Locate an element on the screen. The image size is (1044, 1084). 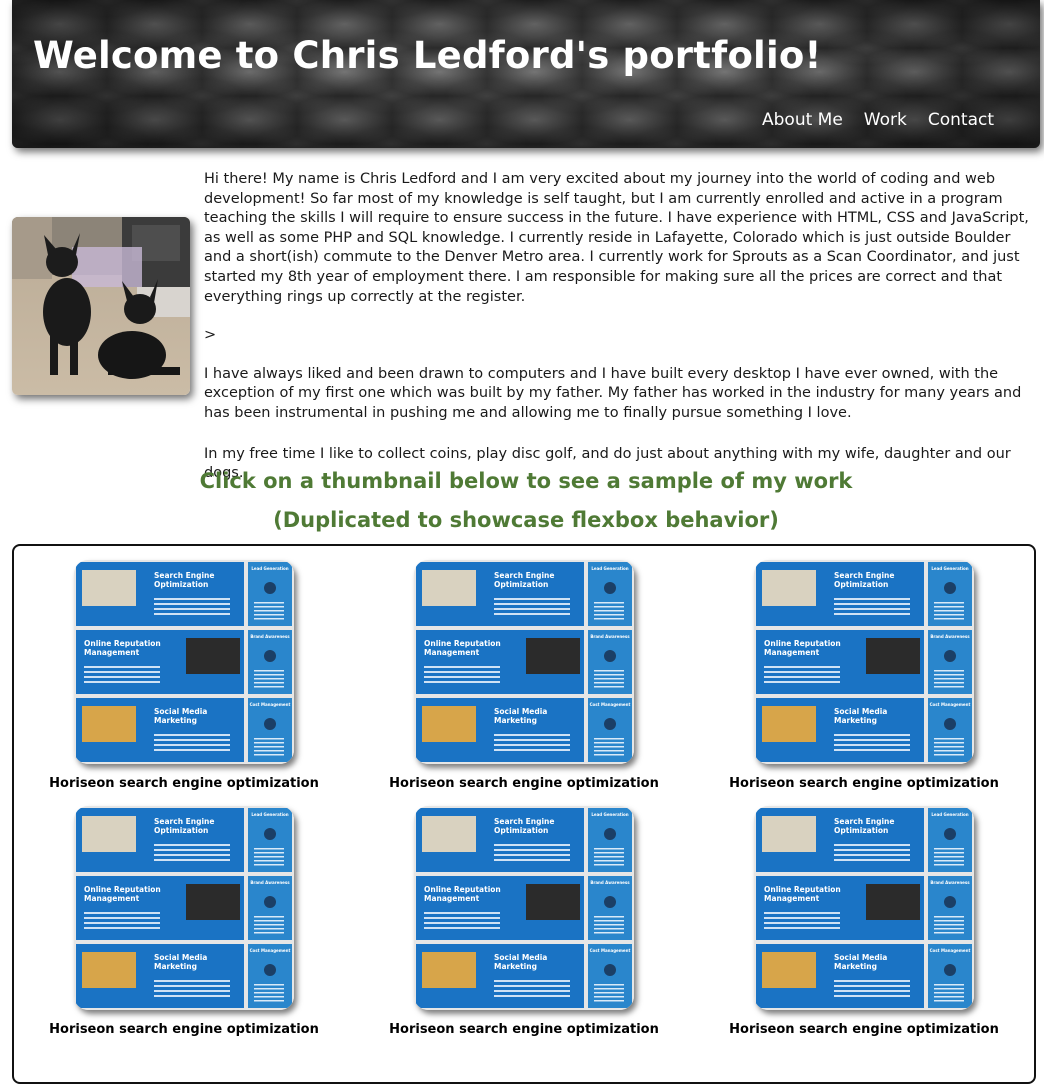
profile-photo is located at coordinates (101, 306).